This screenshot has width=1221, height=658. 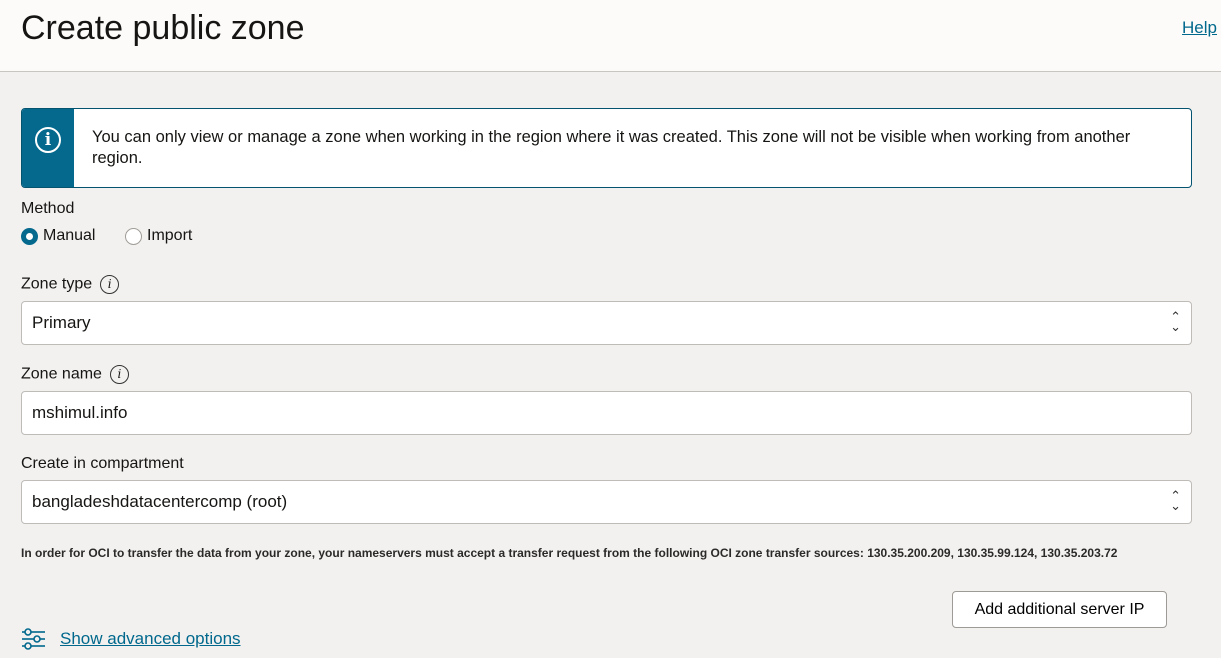 What do you see at coordinates (610, 36) in the screenshot?
I see `page-header: Create public zone Help` at bounding box center [610, 36].